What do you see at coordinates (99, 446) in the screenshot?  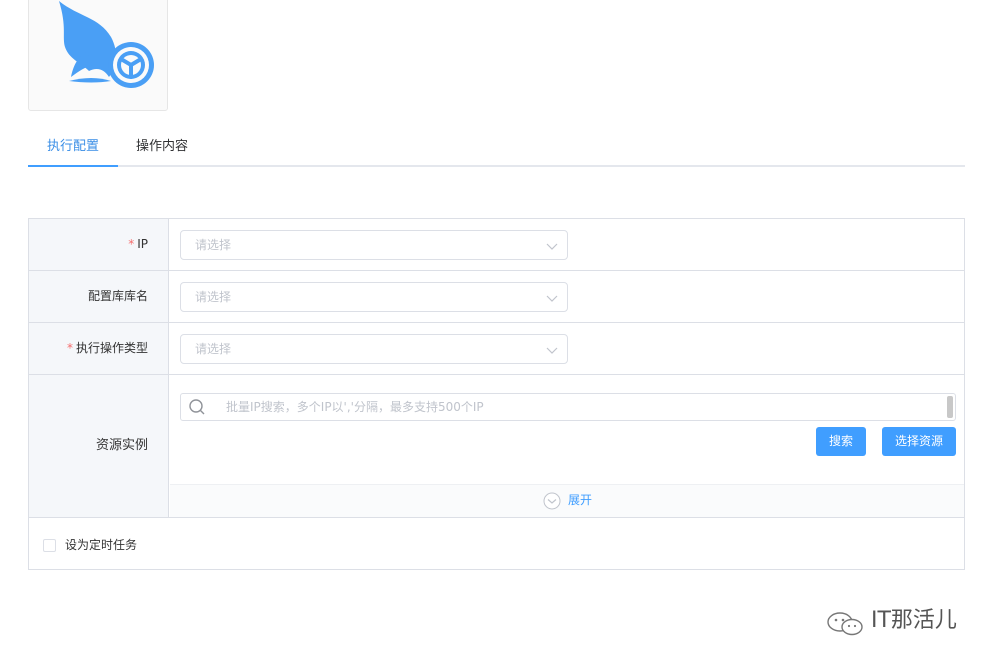 I see `resource-label: 资源实例` at bounding box center [99, 446].